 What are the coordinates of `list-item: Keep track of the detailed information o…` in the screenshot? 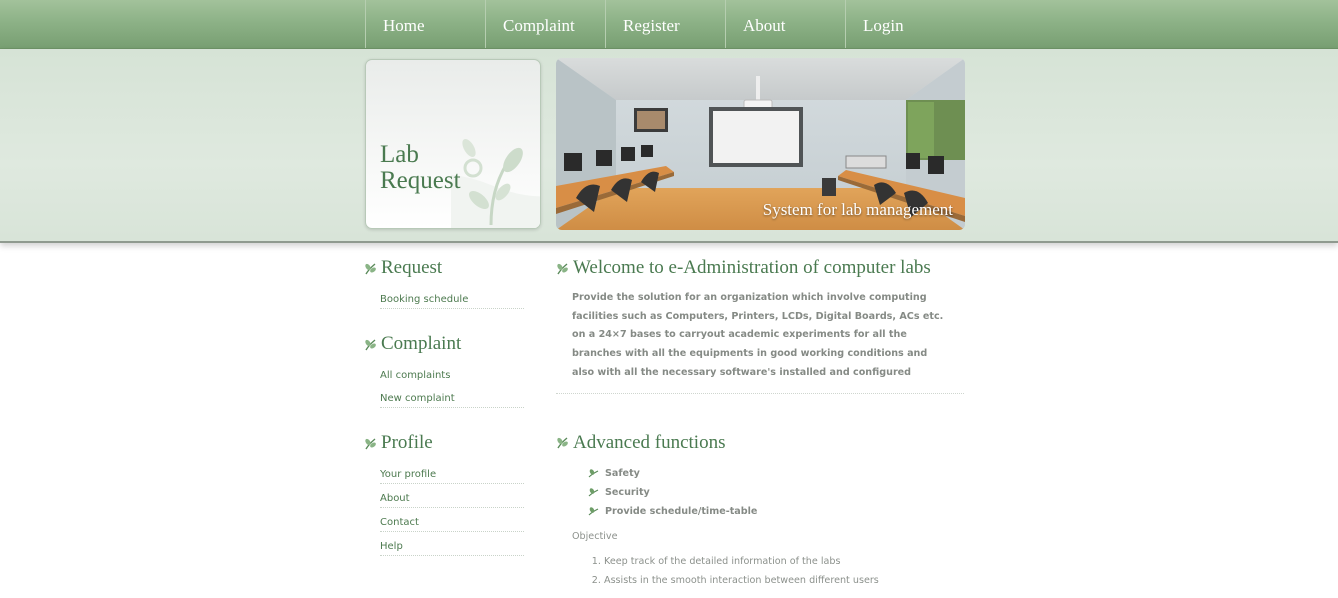 It's located at (784, 561).